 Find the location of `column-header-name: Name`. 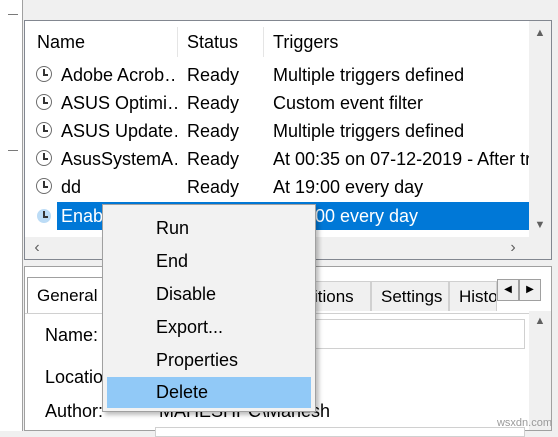

column-header-name: Name is located at coordinates (102, 42).